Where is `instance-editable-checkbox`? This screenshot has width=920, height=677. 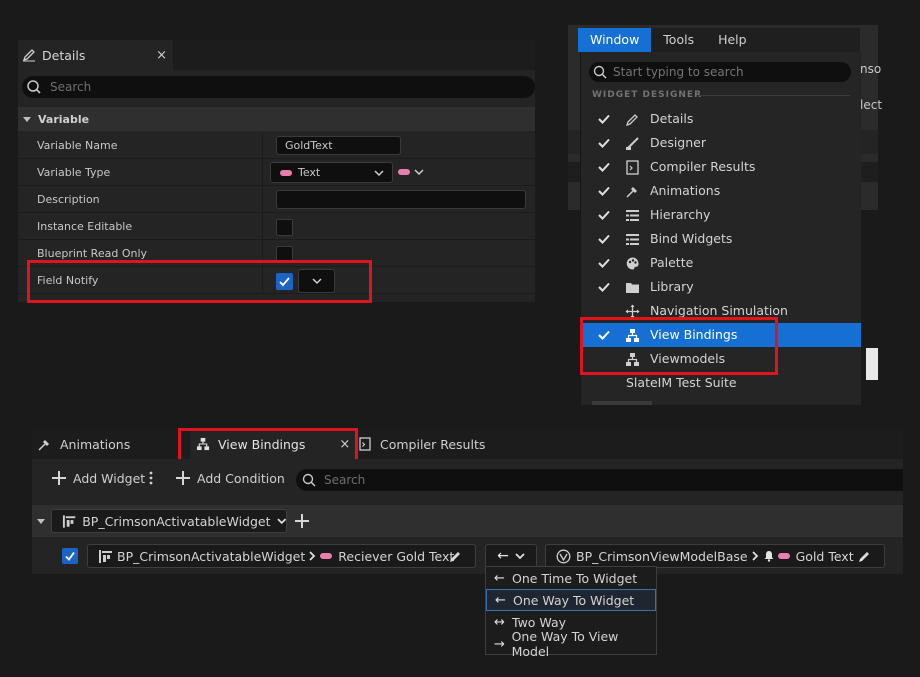 instance-editable-checkbox is located at coordinates (284, 227).